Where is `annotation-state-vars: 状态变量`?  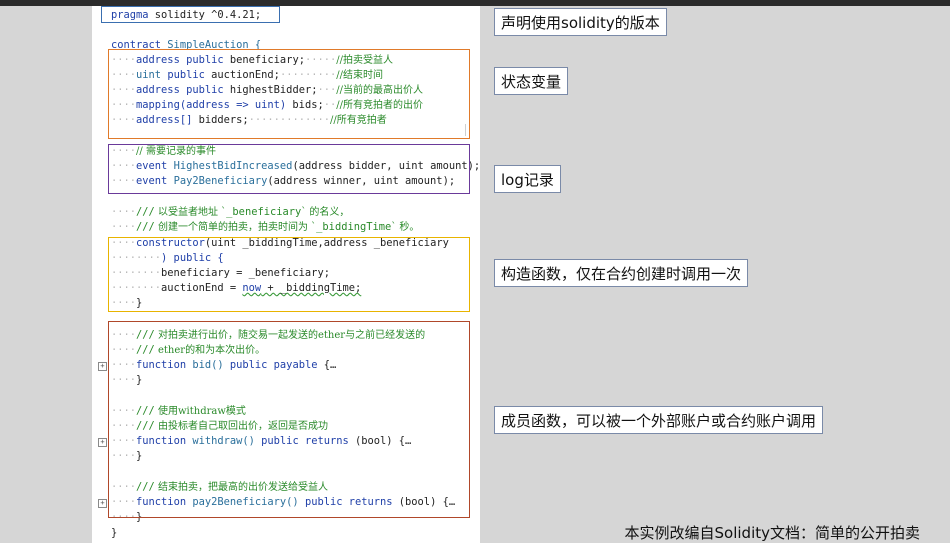
annotation-state-vars: 状态变量 is located at coordinates (531, 81).